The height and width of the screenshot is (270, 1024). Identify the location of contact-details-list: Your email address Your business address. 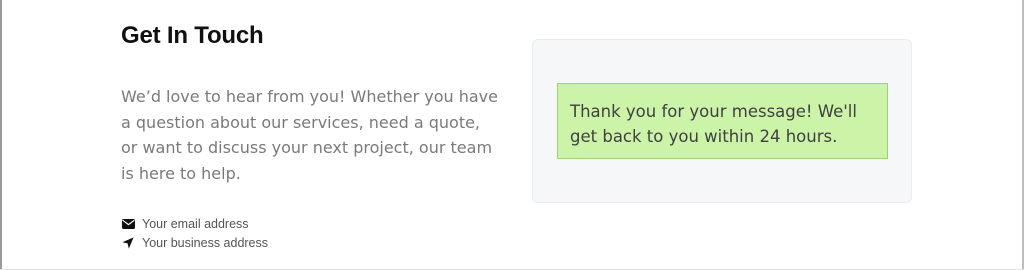
(194, 233).